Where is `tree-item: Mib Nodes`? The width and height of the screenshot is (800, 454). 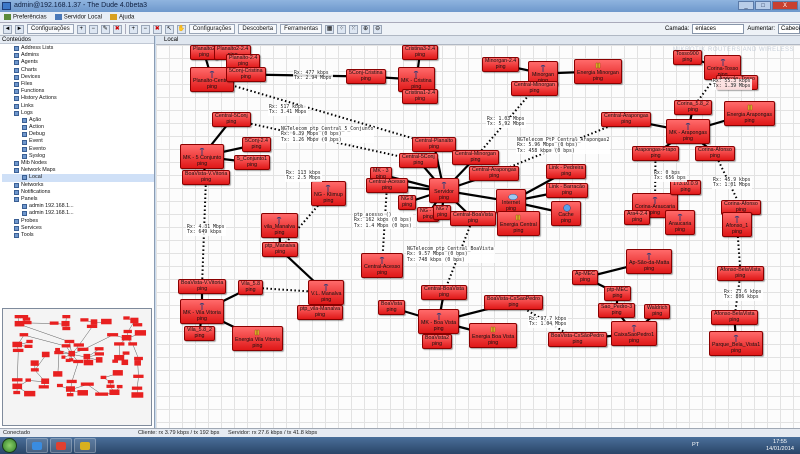
tree-item: Mib Nodes is located at coordinates (78, 163).